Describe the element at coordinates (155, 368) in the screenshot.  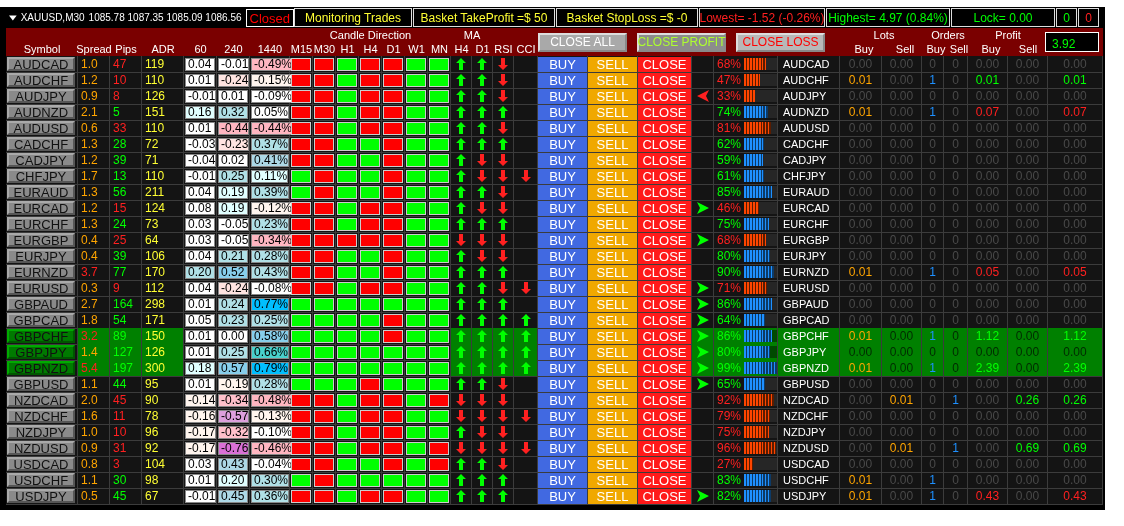
I see `adr-value: 300` at that location.